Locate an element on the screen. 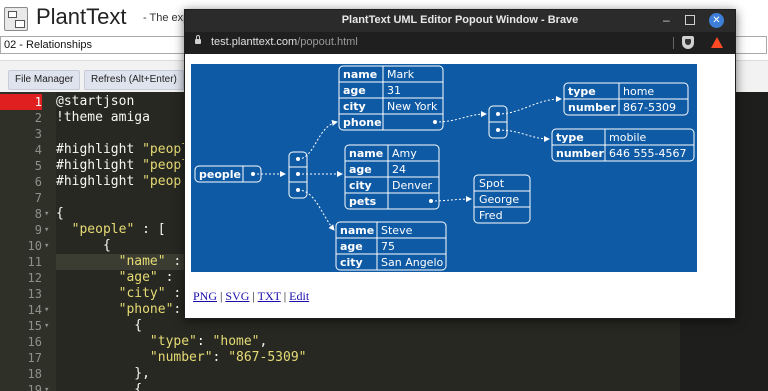  code-text: "phone": is located at coordinates (119, 310).